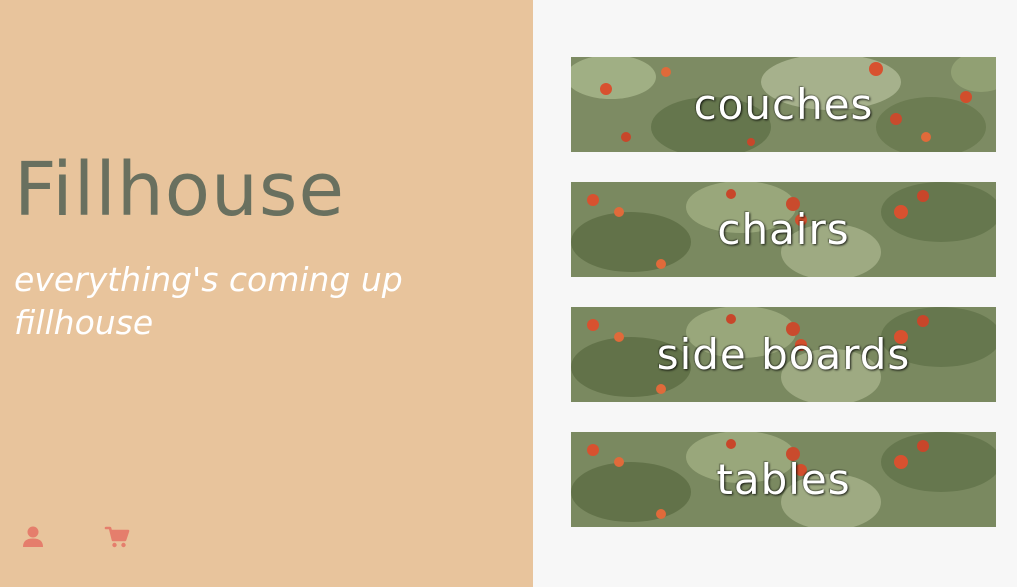  What do you see at coordinates (33, 537) in the screenshot?
I see `user-icon` at bounding box center [33, 537].